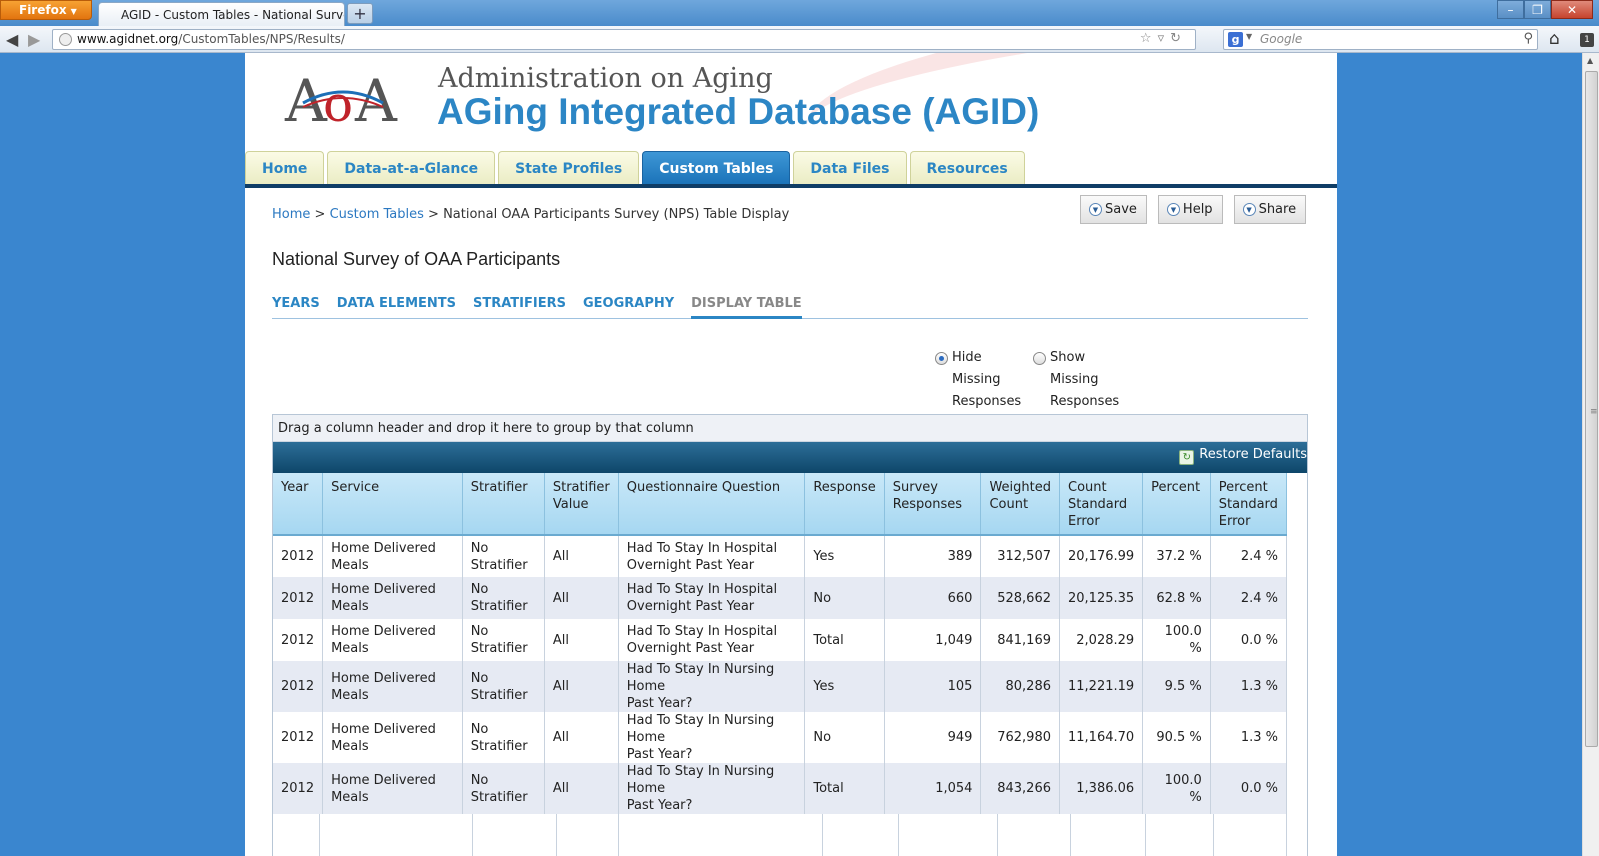 This screenshot has height=856, width=1599. Describe the element at coordinates (1528, 38) in the screenshot. I see `search-icon: ⚲` at that location.